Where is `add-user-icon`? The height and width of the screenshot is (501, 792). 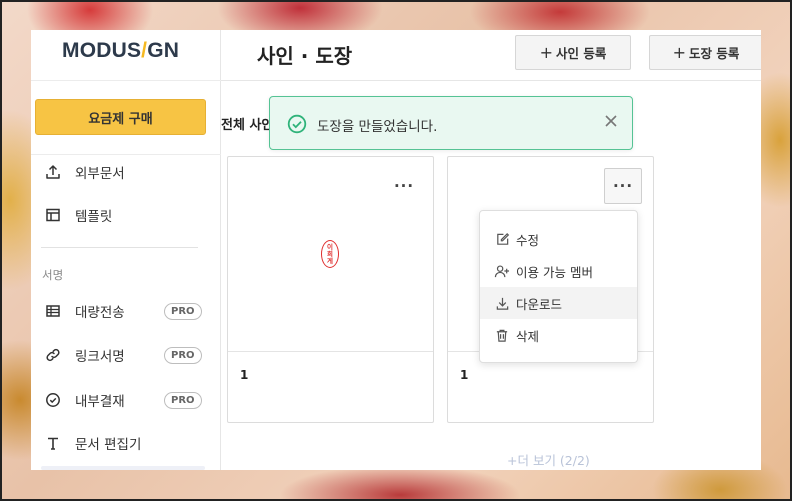 add-user-icon is located at coordinates (502, 271).